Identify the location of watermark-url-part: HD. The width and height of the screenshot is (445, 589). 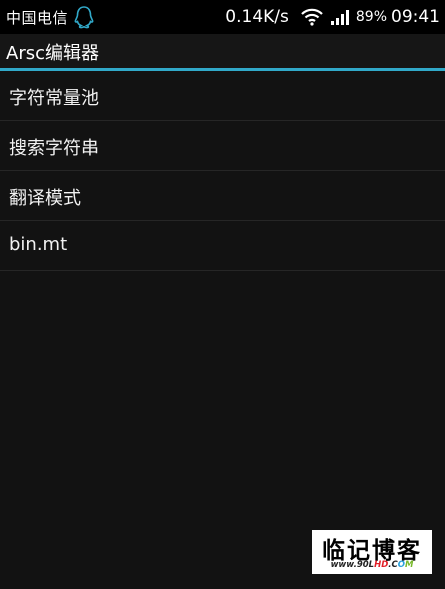
(381, 565).